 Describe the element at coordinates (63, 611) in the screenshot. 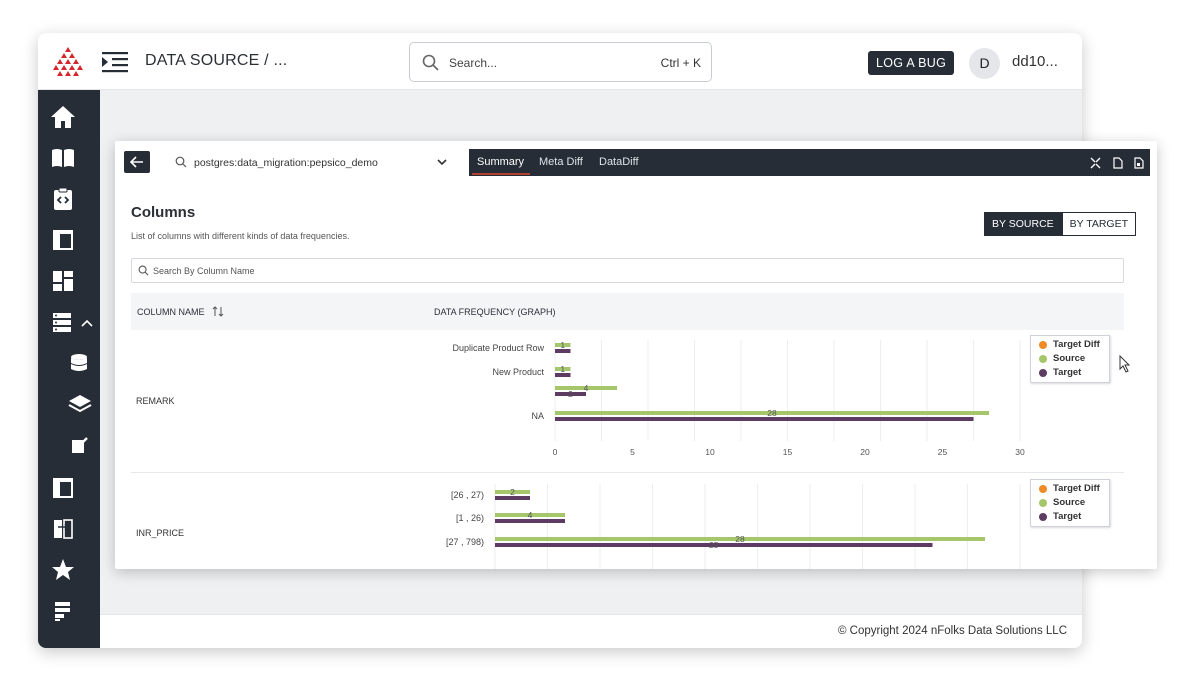

I see `storage-icon` at that location.